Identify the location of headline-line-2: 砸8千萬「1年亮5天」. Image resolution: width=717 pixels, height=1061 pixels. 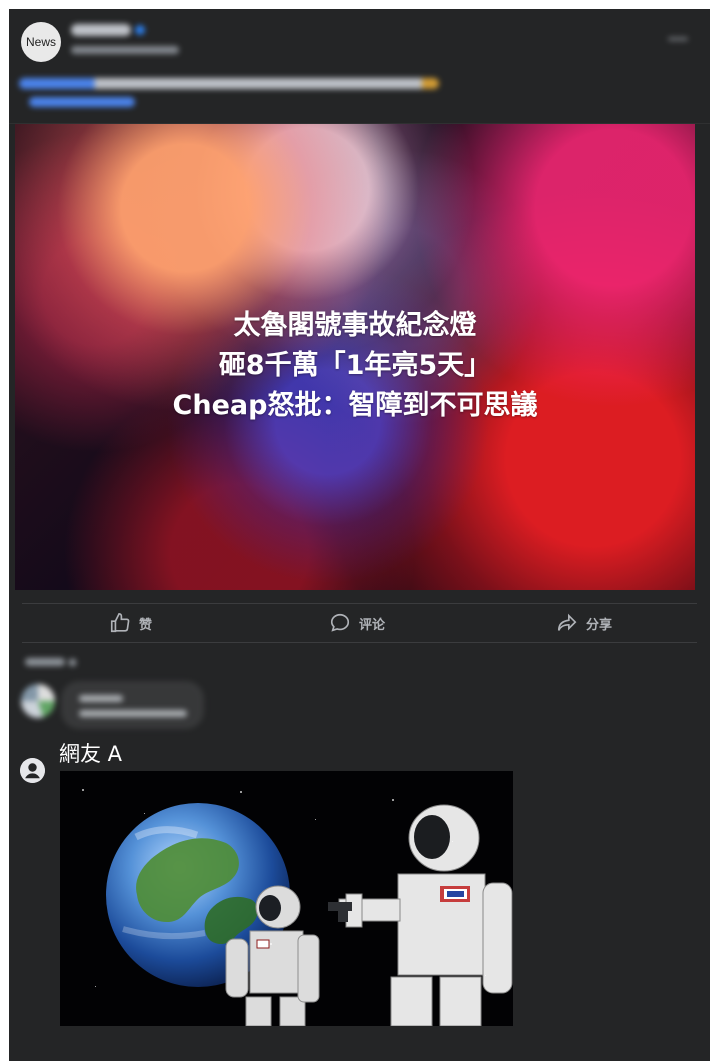
(355, 365).